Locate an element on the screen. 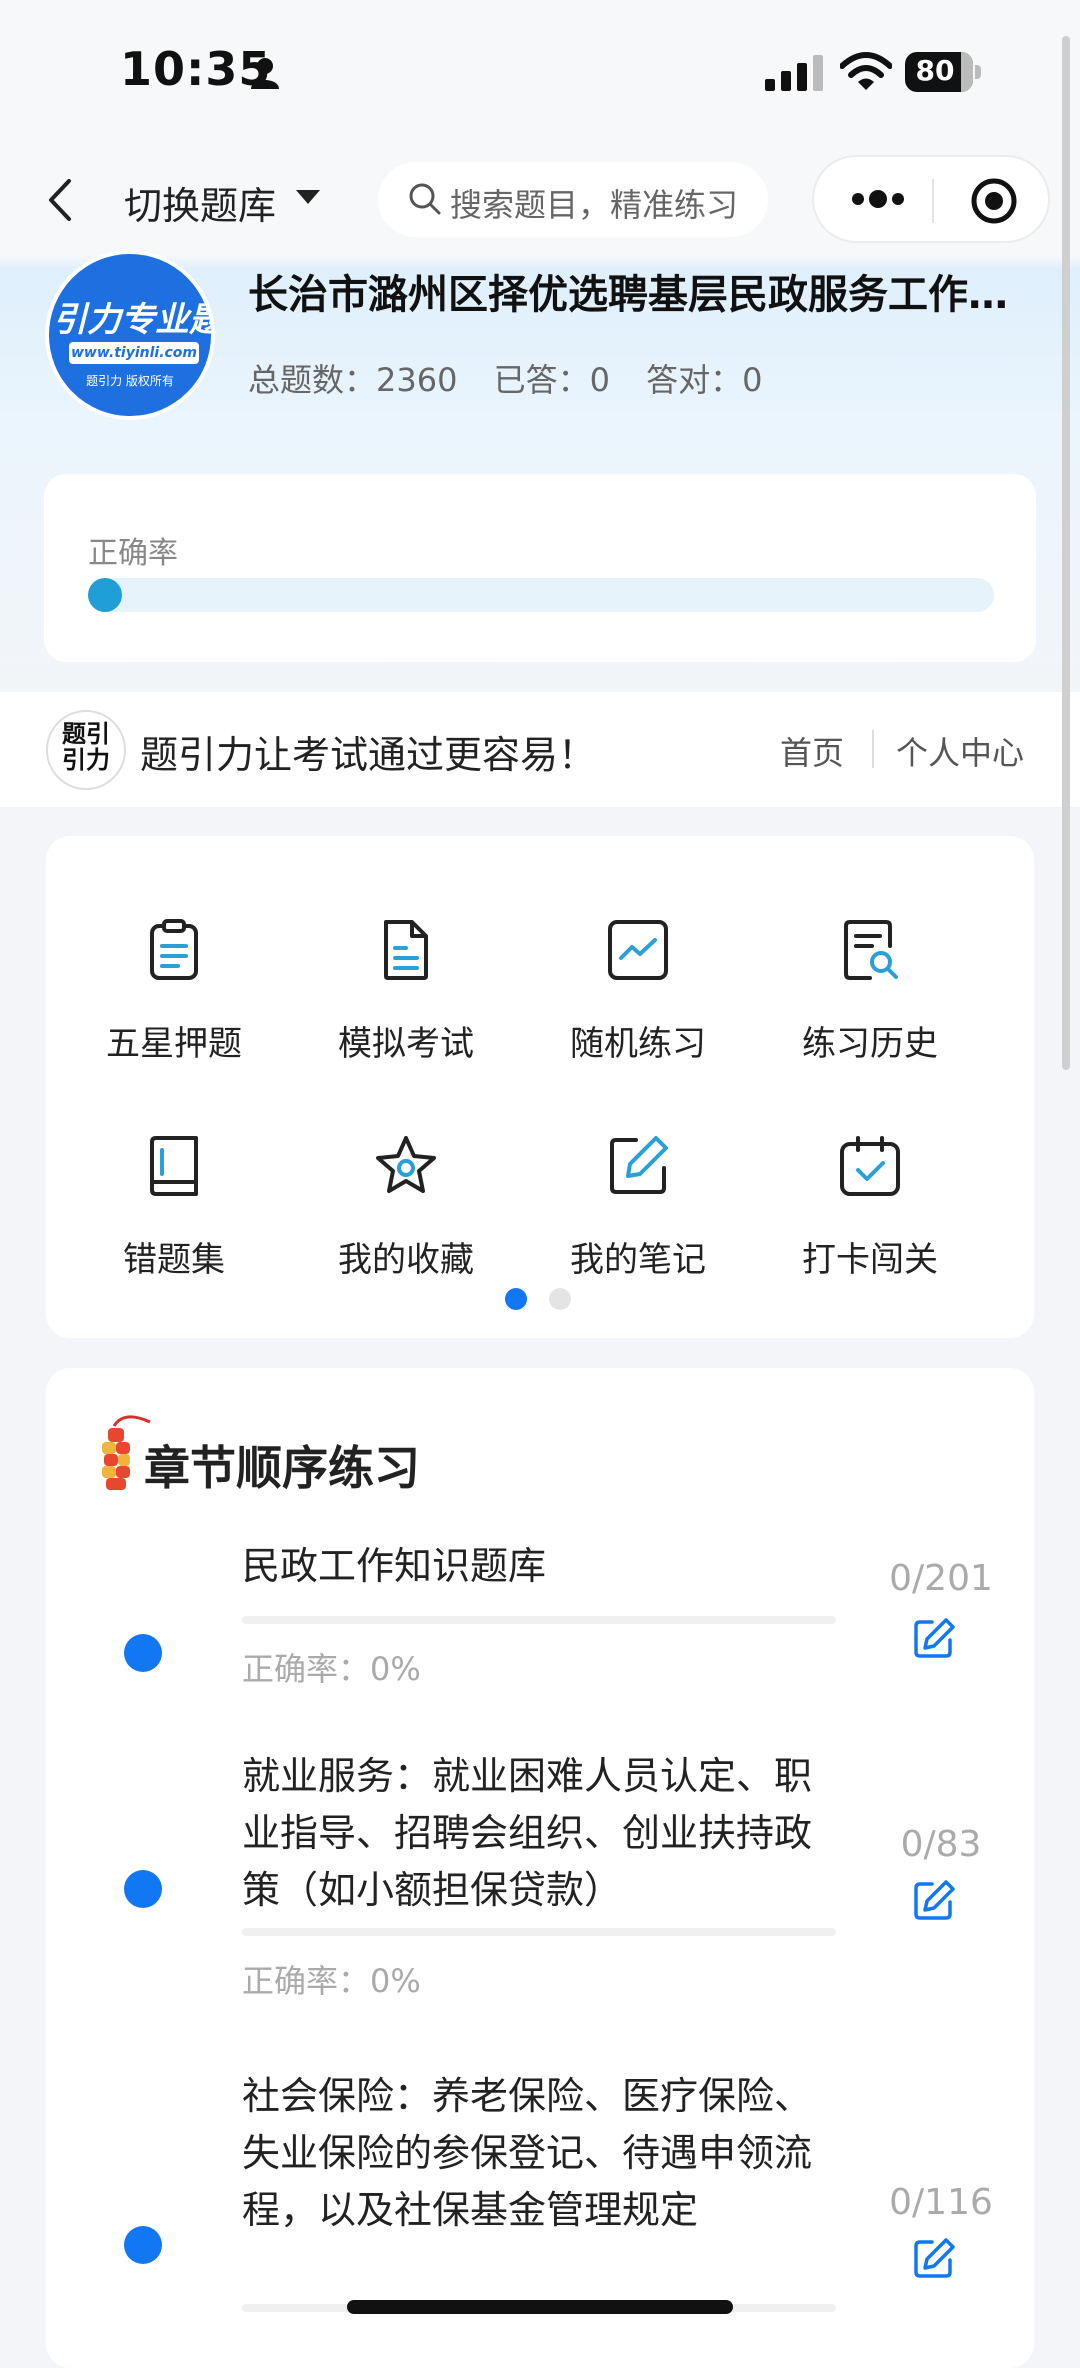  search-icon is located at coordinates (425, 199).